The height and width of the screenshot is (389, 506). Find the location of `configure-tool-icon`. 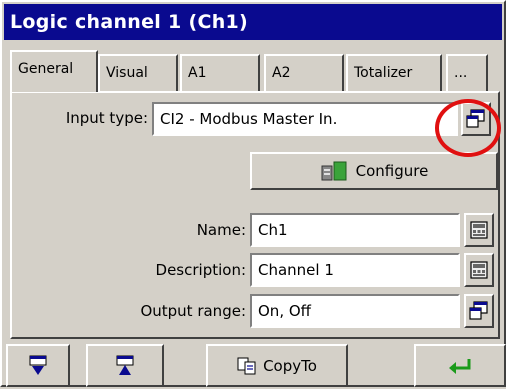

configure-tool-icon is located at coordinates (334, 171).